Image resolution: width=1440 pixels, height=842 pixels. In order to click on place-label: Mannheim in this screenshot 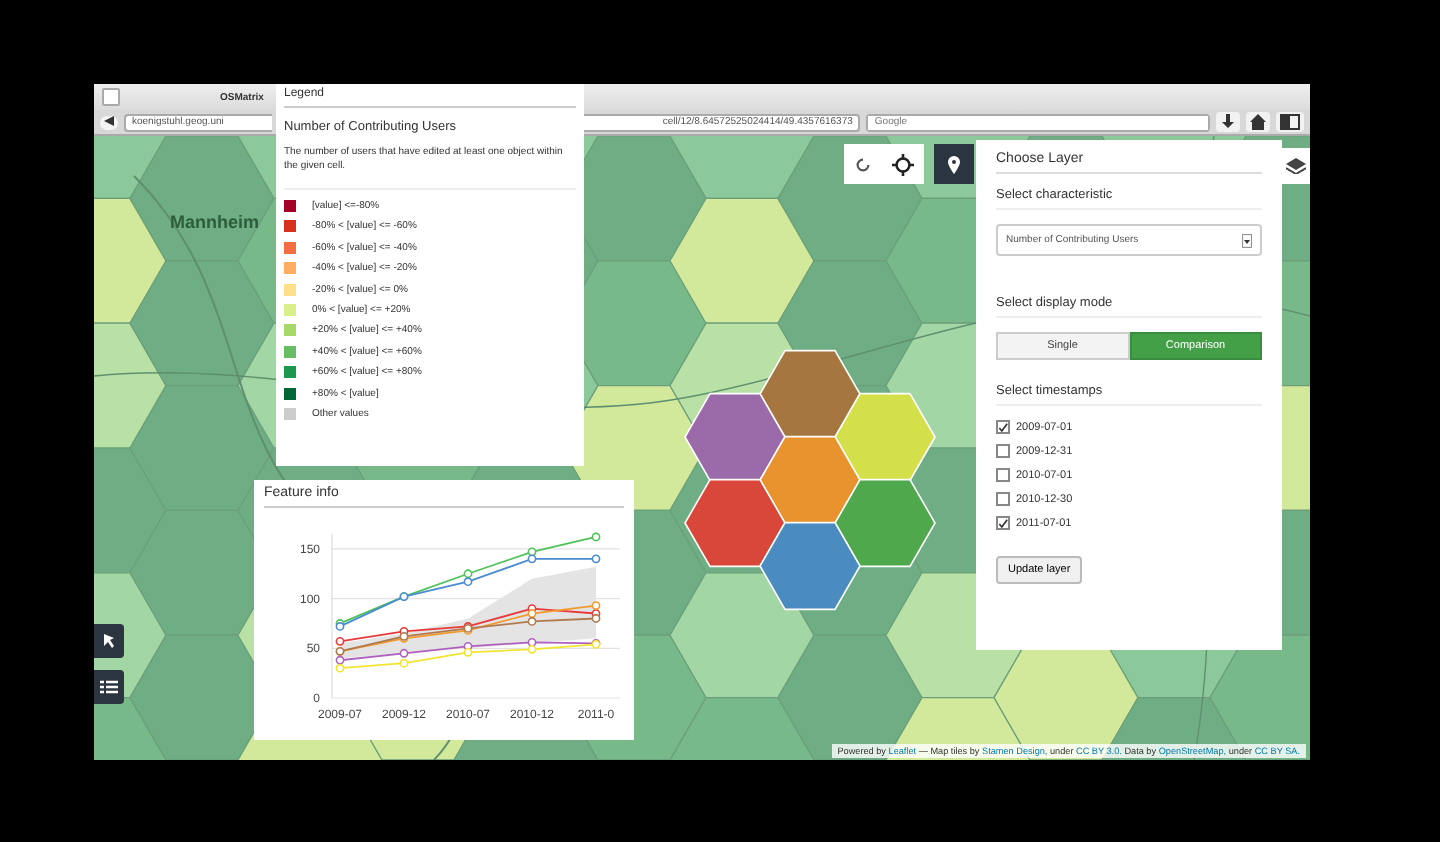, I will do `click(215, 222)`.